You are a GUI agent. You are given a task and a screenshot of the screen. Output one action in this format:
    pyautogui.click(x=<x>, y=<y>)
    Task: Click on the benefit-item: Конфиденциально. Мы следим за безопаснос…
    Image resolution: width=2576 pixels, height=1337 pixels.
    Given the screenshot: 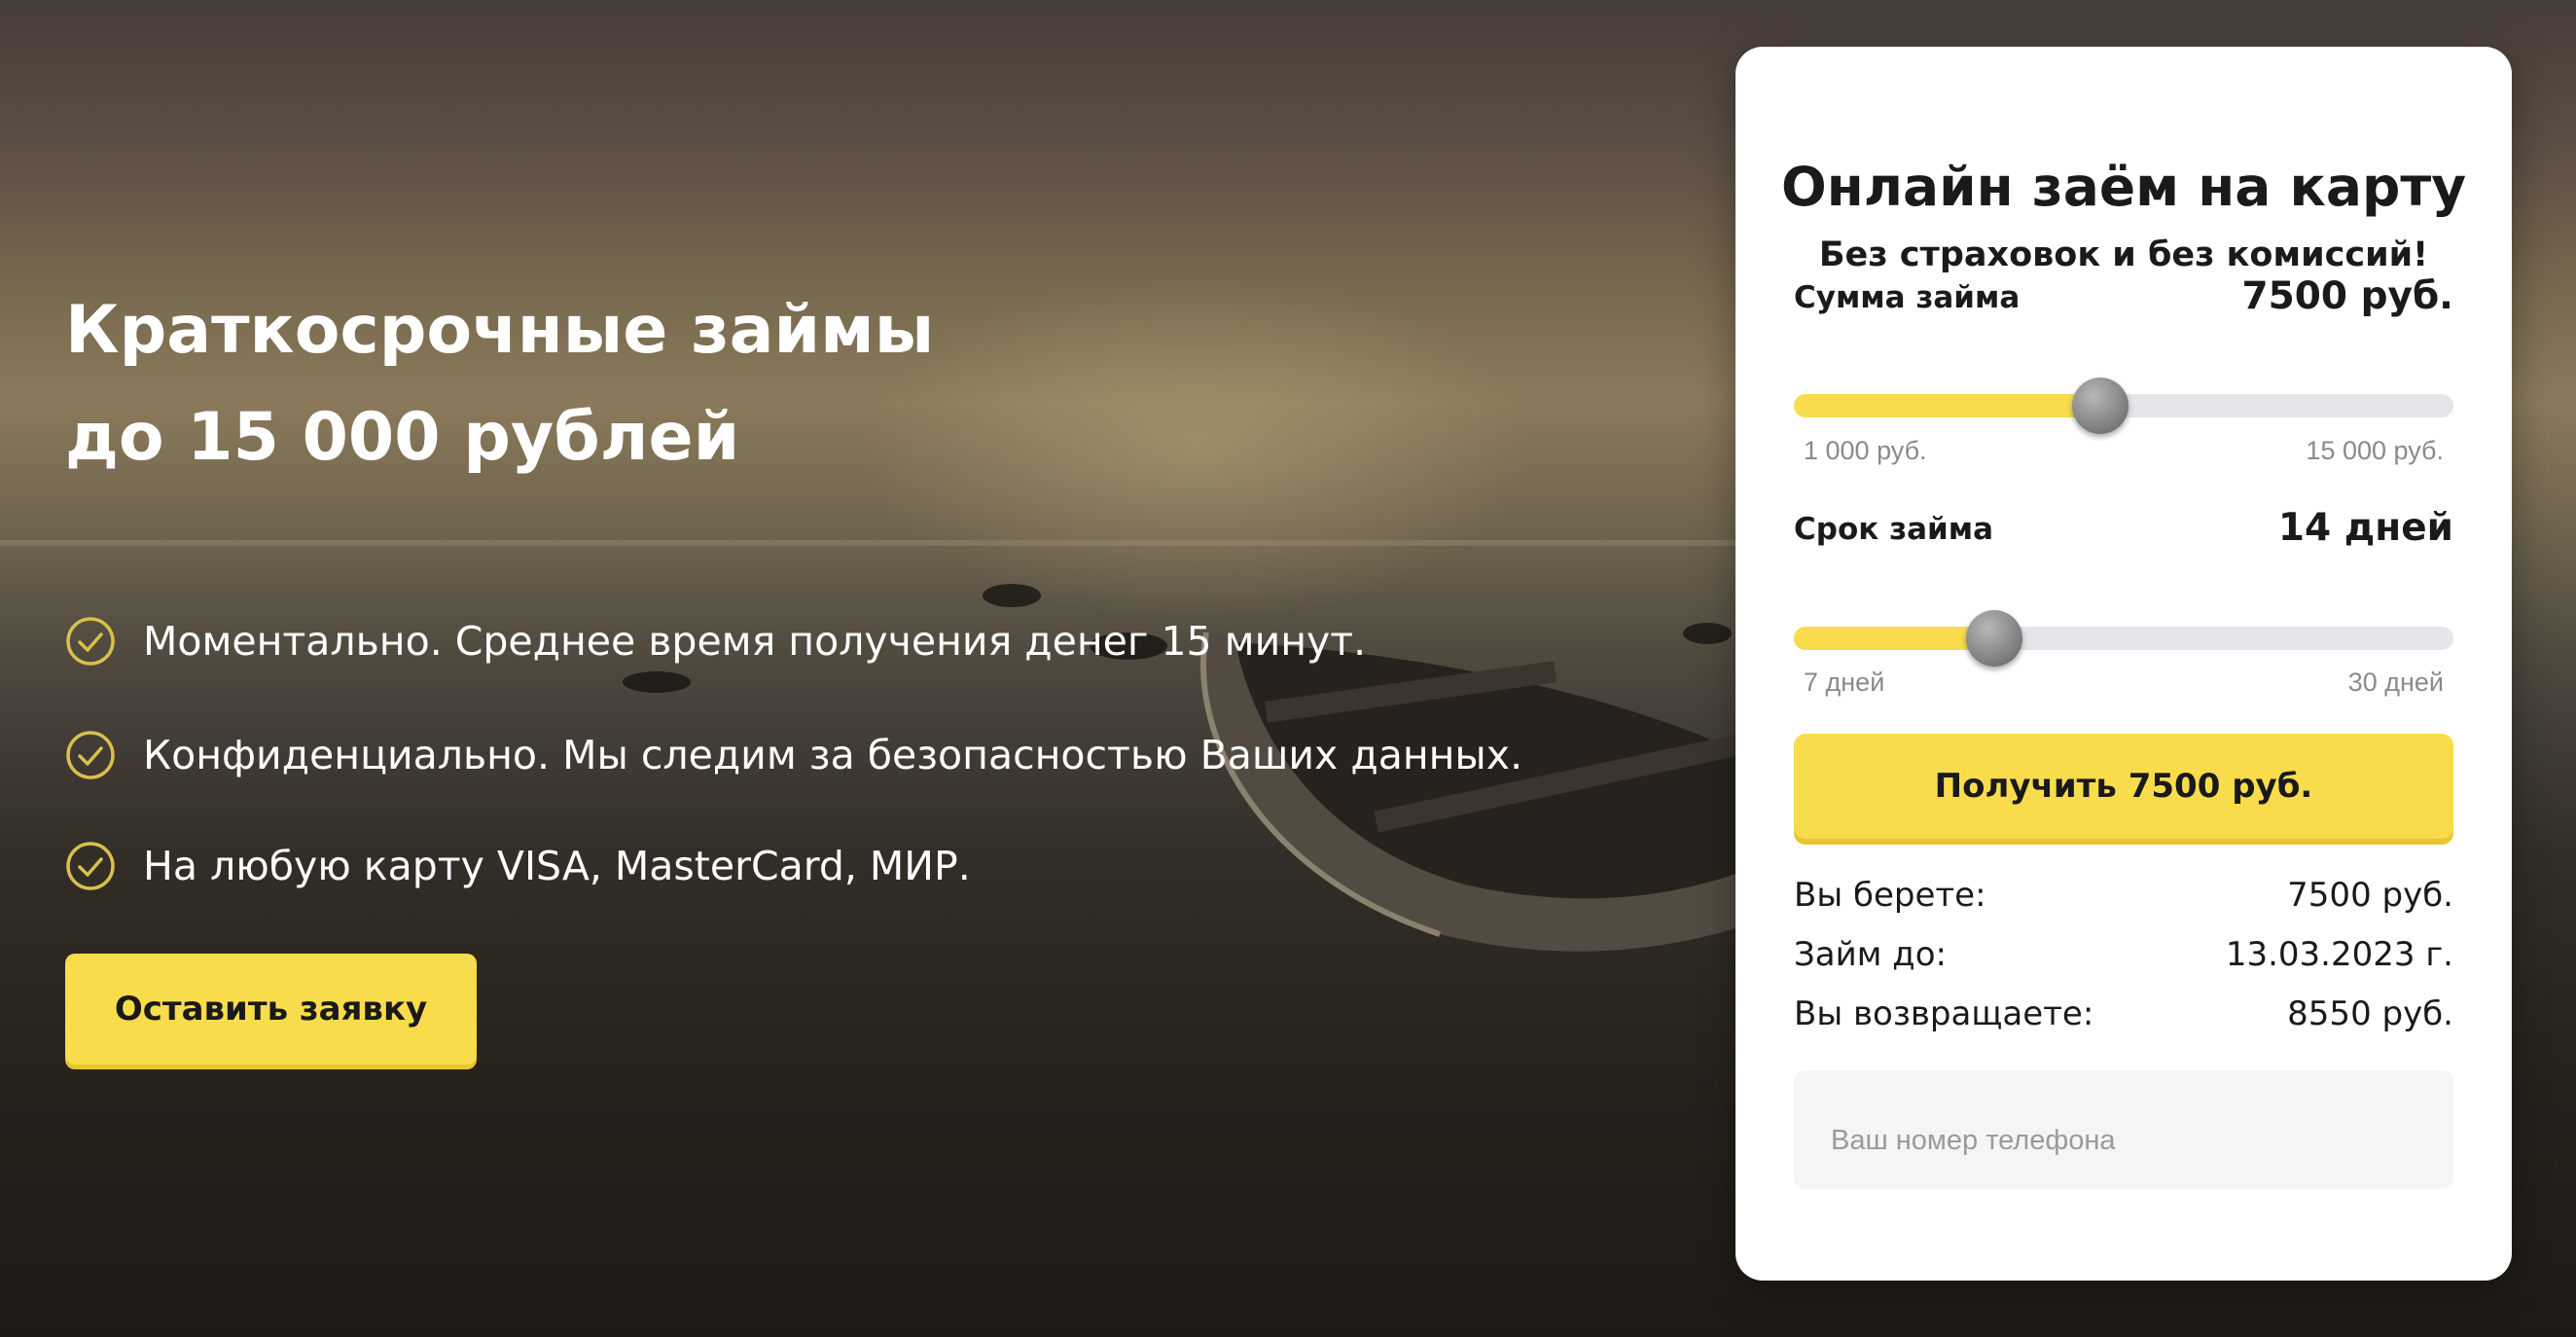 What is the action you would take?
    pyautogui.click(x=793, y=755)
    